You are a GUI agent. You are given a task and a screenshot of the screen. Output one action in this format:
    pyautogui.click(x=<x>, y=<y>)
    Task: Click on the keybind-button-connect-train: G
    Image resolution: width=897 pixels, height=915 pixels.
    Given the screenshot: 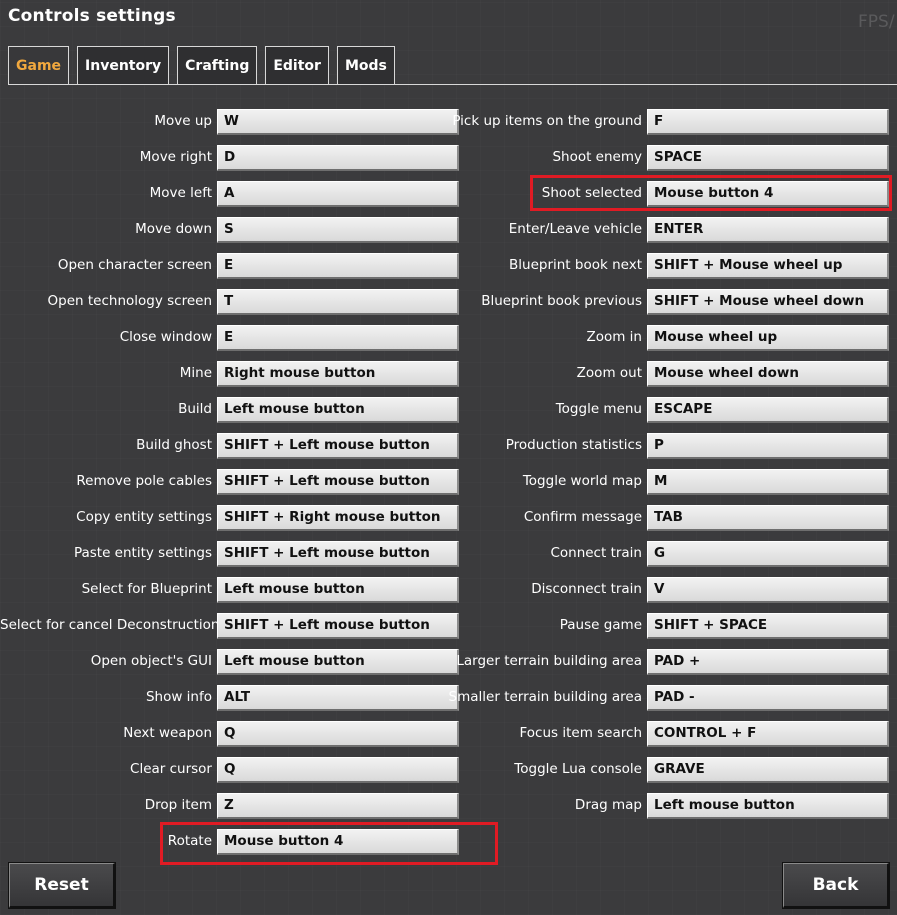 What is the action you would take?
    pyautogui.click(x=768, y=554)
    